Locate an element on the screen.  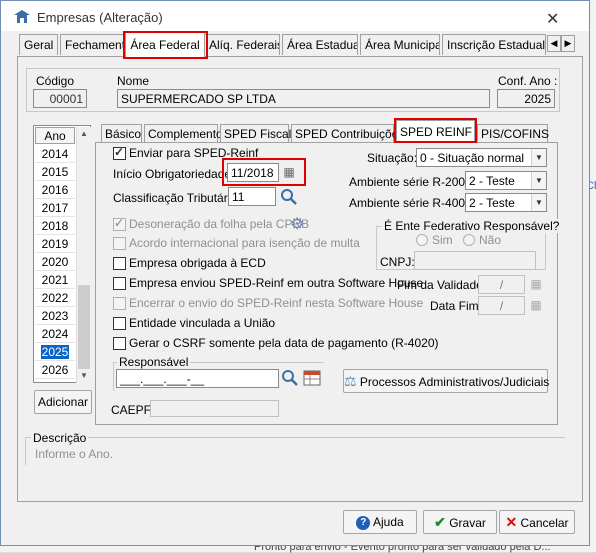
class-field: 11 is located at coordinates (252, 196).